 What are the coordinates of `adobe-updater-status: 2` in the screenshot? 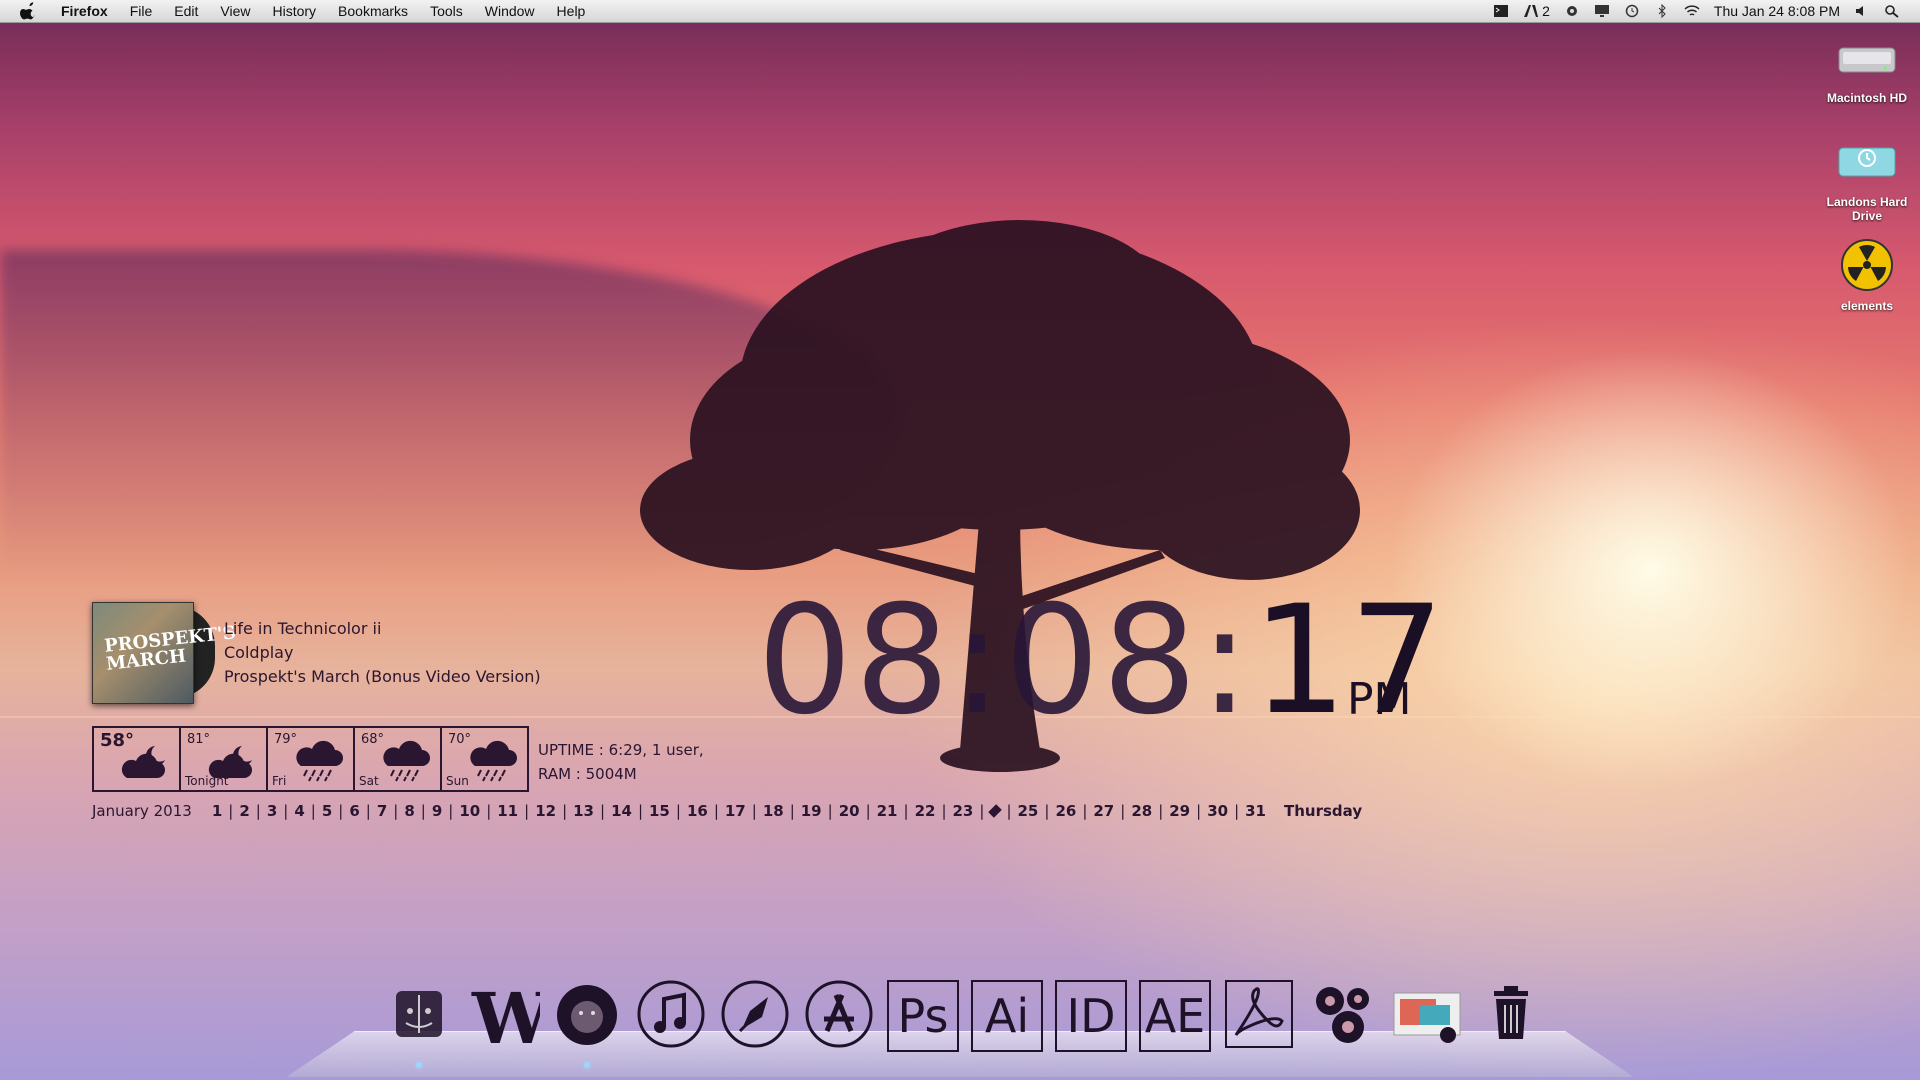 It's located at (1536, 11).